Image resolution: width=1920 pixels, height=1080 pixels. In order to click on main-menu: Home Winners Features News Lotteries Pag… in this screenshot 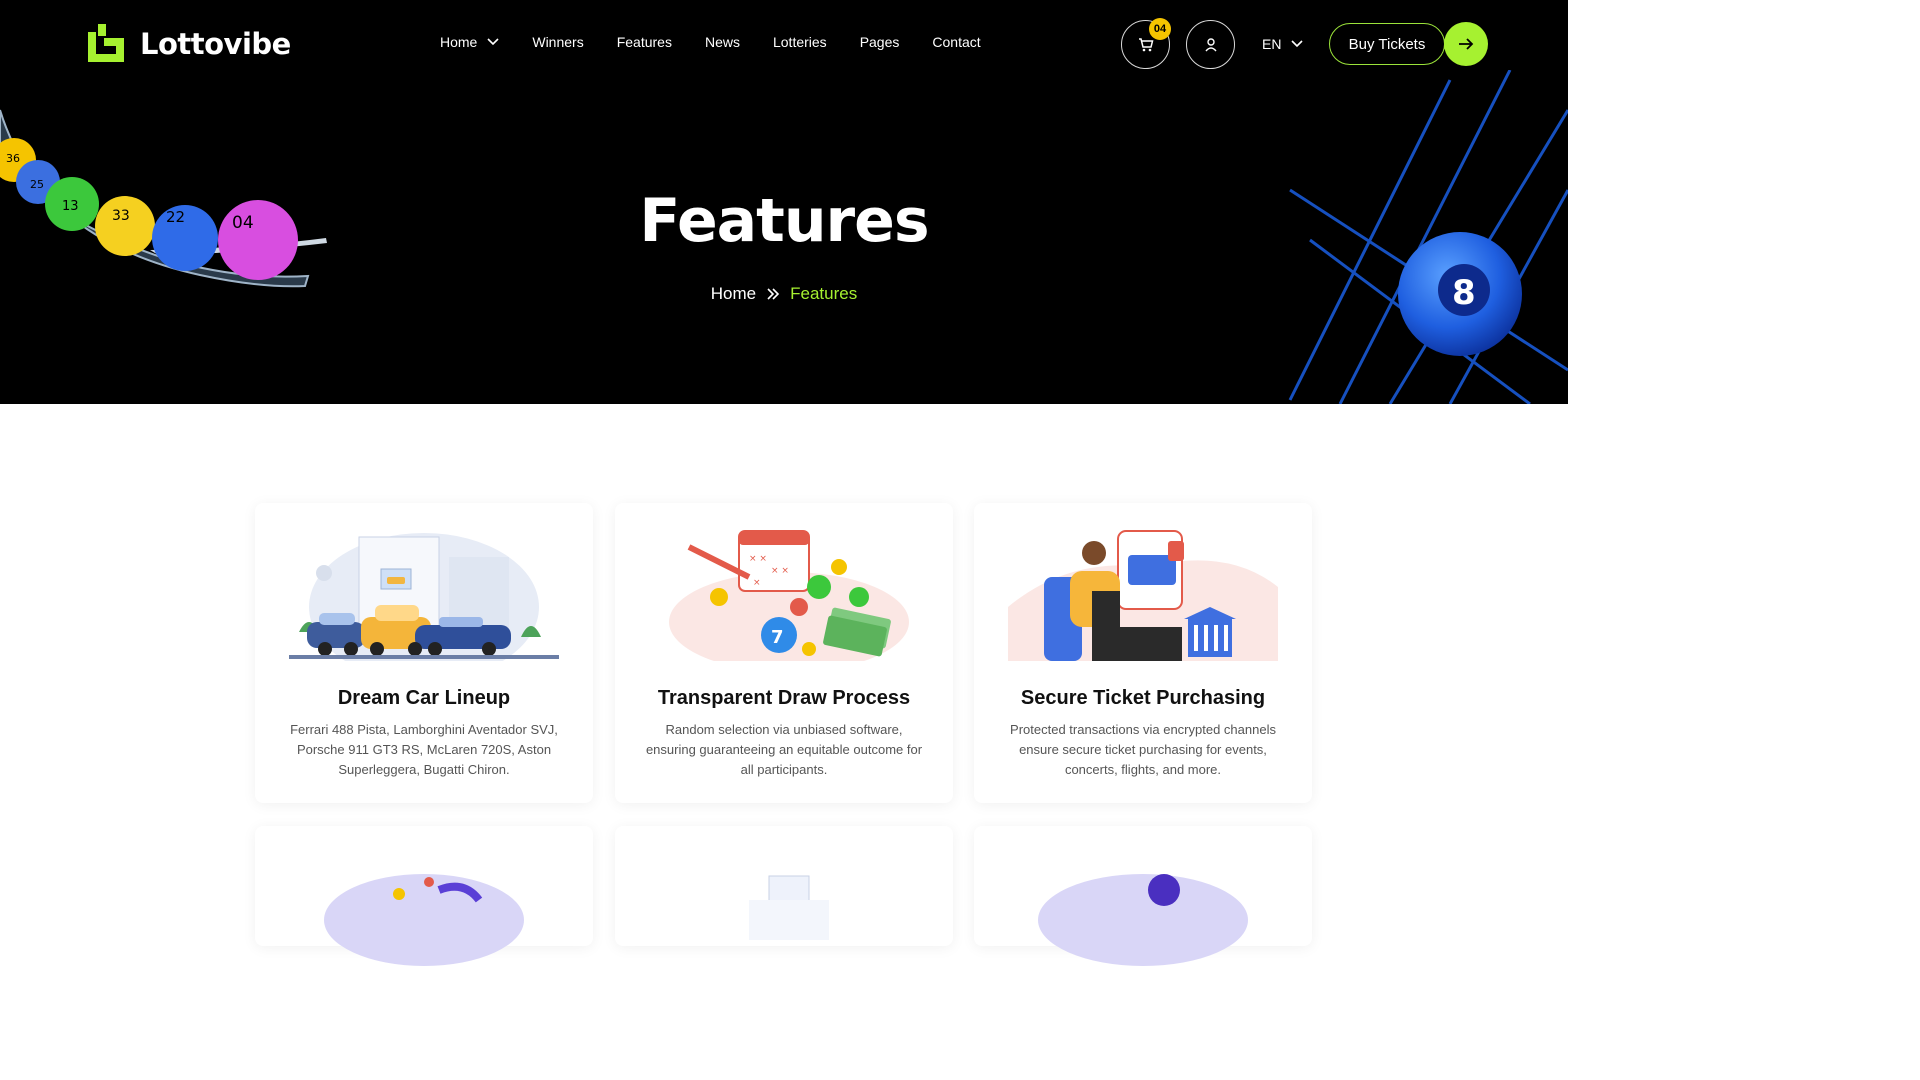, I will do `click(727, 42)`.